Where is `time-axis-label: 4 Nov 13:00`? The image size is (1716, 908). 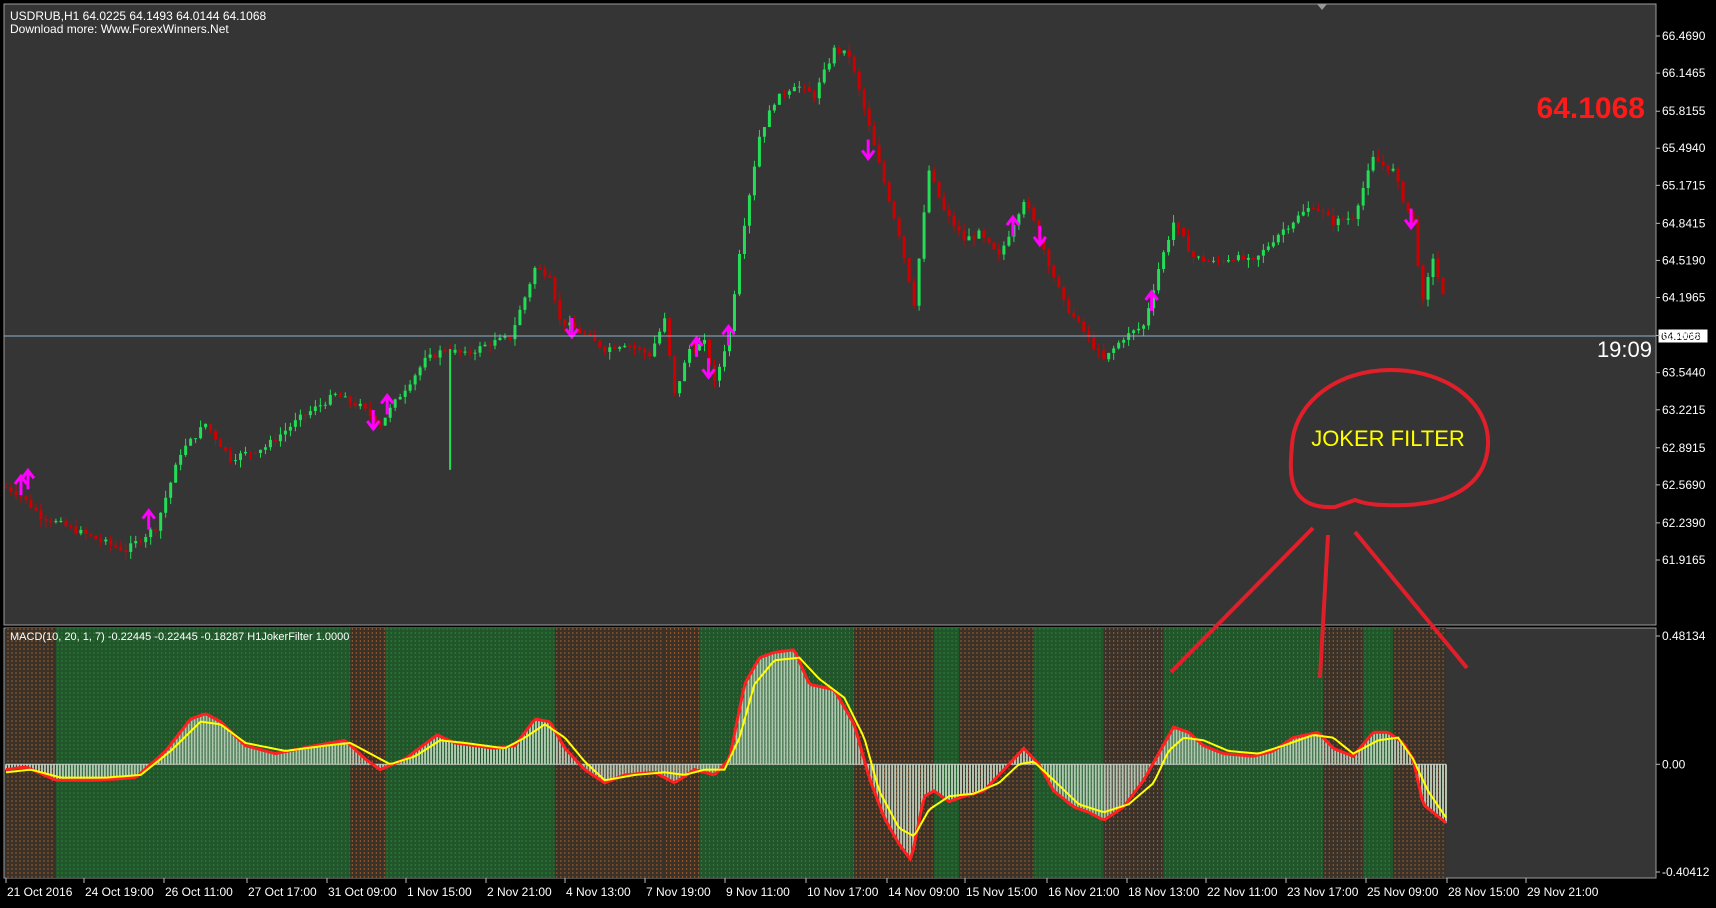 time-axis-label: 4 Nov 13:00 is located at coordinates (598, 892).